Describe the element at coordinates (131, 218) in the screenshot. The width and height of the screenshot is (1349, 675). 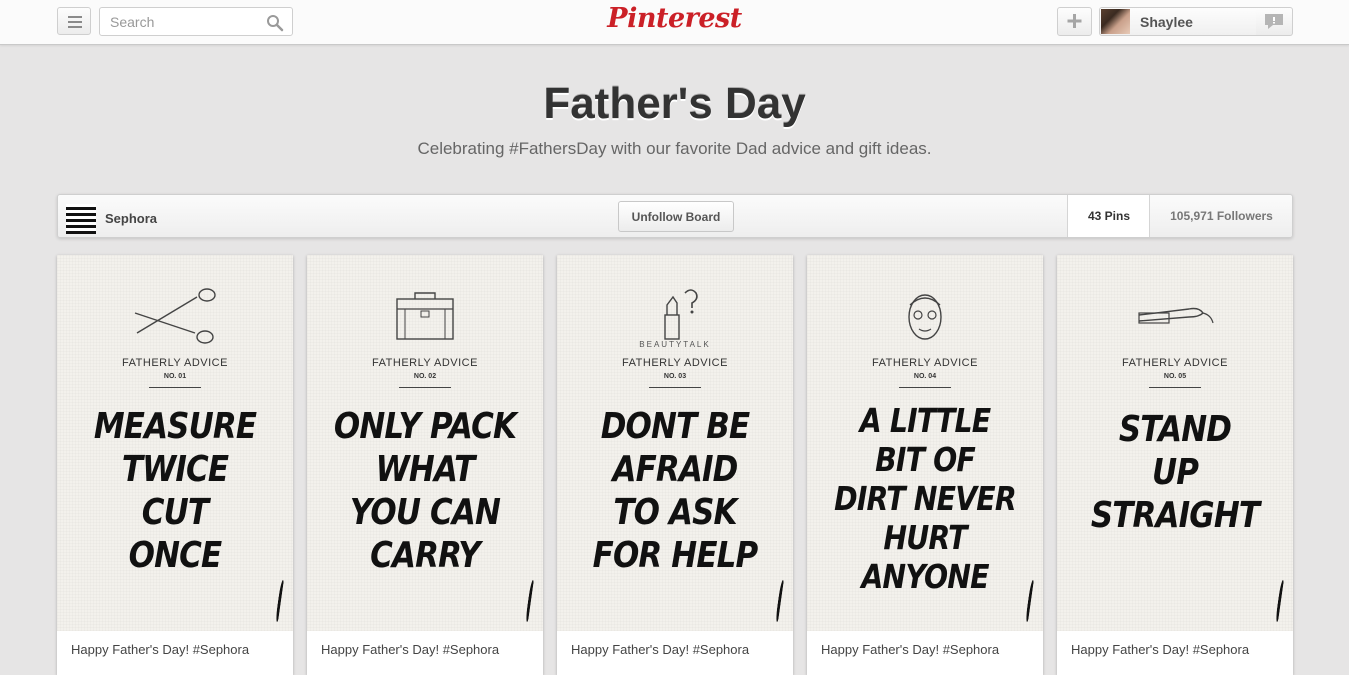
I see `board-owner-name: Sephora` at that location.